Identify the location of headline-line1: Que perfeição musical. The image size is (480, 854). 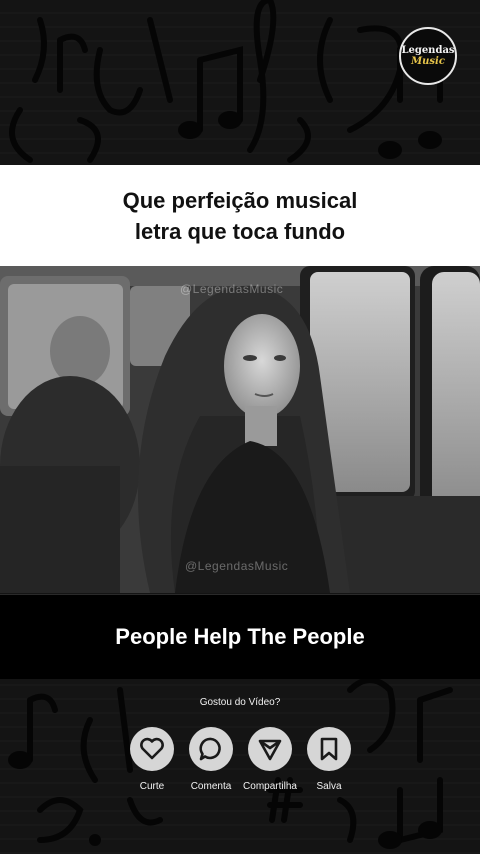
(240, 200).